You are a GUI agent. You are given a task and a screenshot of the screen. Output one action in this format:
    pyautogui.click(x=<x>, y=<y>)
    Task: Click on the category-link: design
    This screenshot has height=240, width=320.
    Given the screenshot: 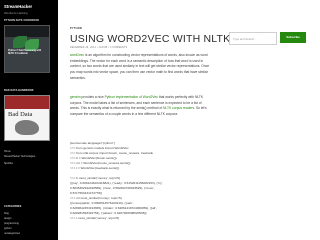 What is the action you would take?
    pyautogui.click(x=7, y=218)
    